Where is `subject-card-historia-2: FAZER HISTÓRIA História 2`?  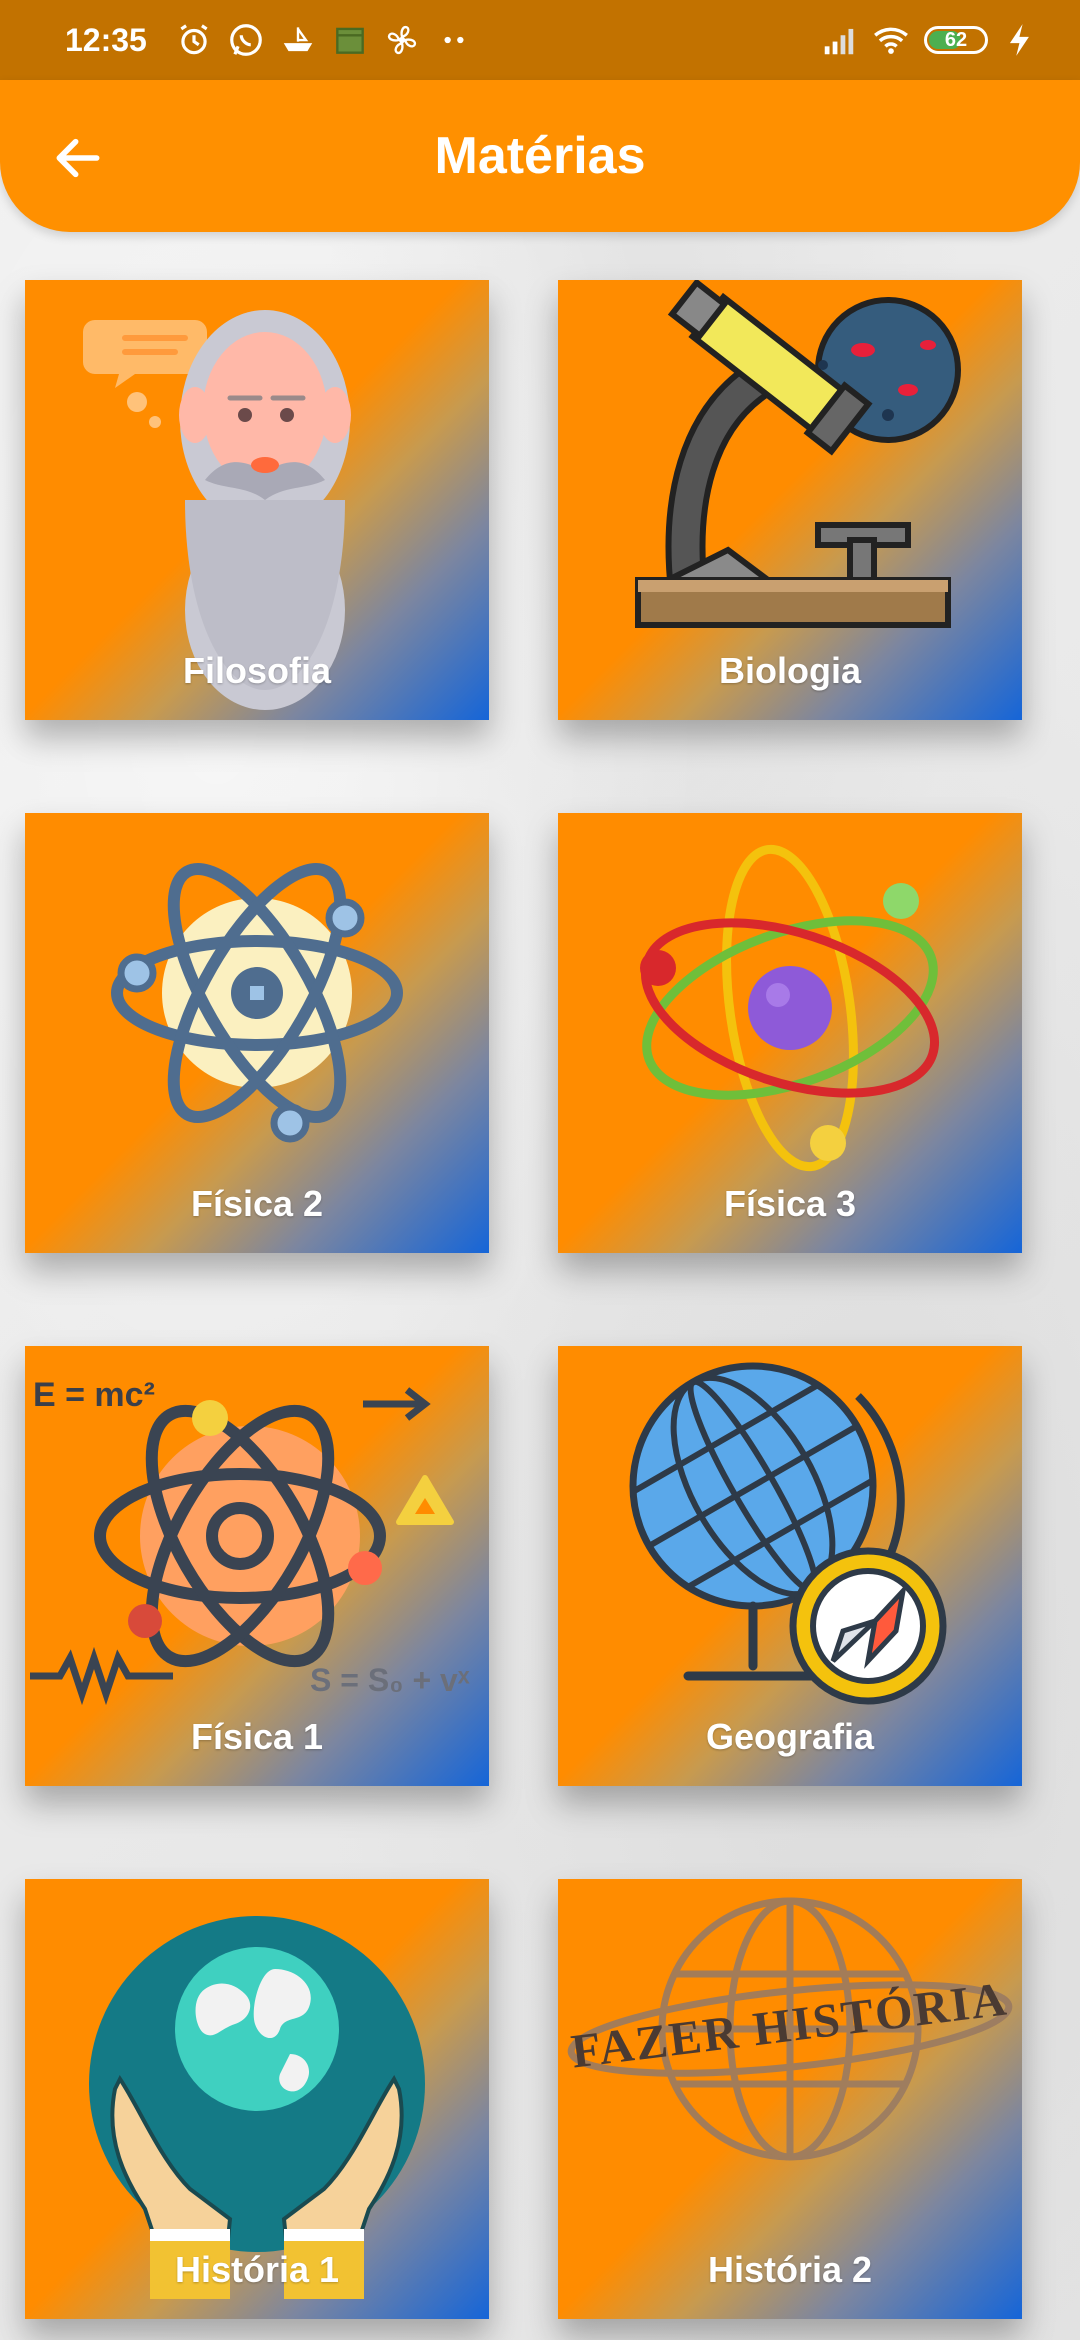
subject-card-historia-2: FAZER HISTÓRIA História 2 is located at coordinates (790, 2099).